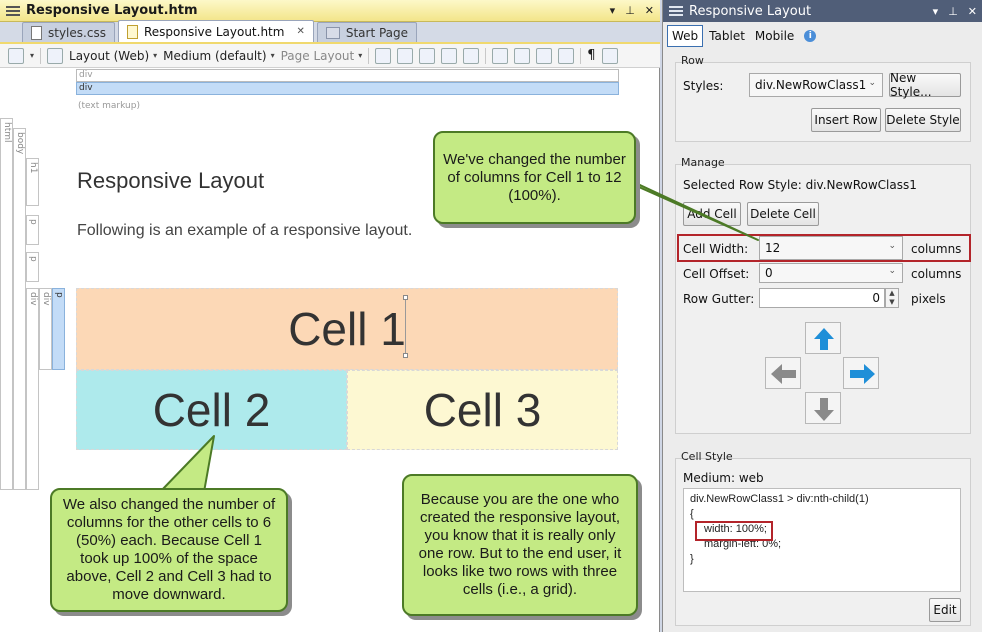  Describe the element at coordinates (811, 85) in the screenshot. I see `styles-select-value: div.NewRowClass1` at that location.